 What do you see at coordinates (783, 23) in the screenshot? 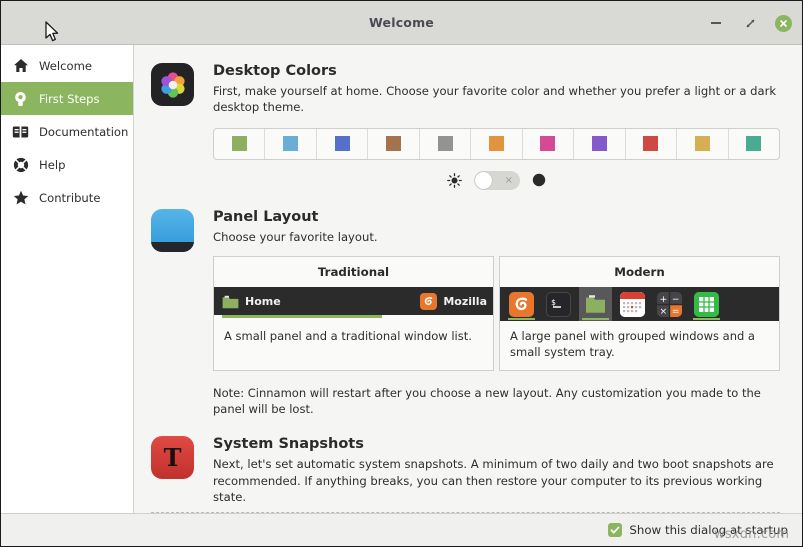
I see `close-button` at bounding box center [783, 23].